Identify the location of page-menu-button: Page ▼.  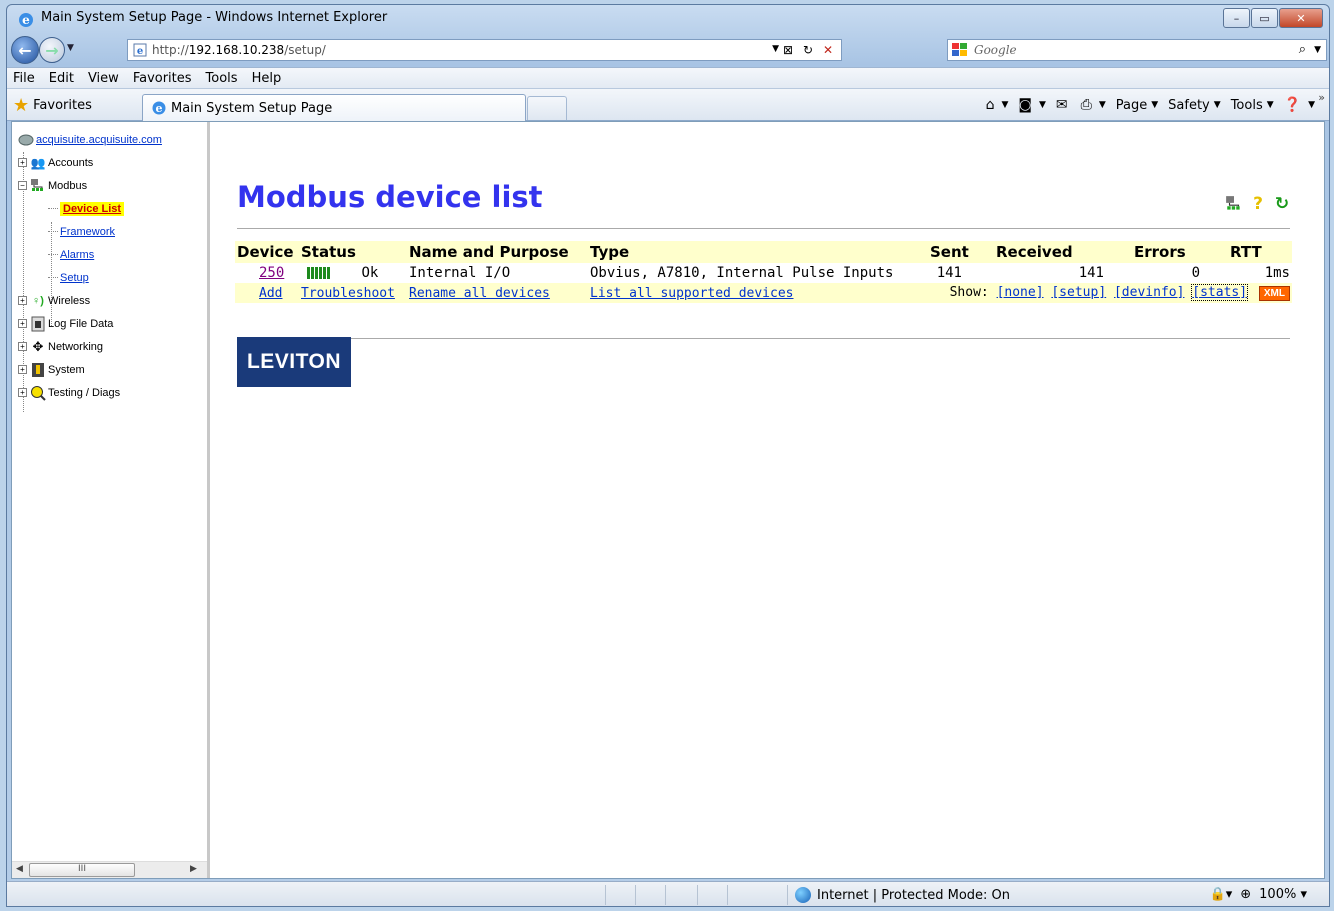
(1137, 105).